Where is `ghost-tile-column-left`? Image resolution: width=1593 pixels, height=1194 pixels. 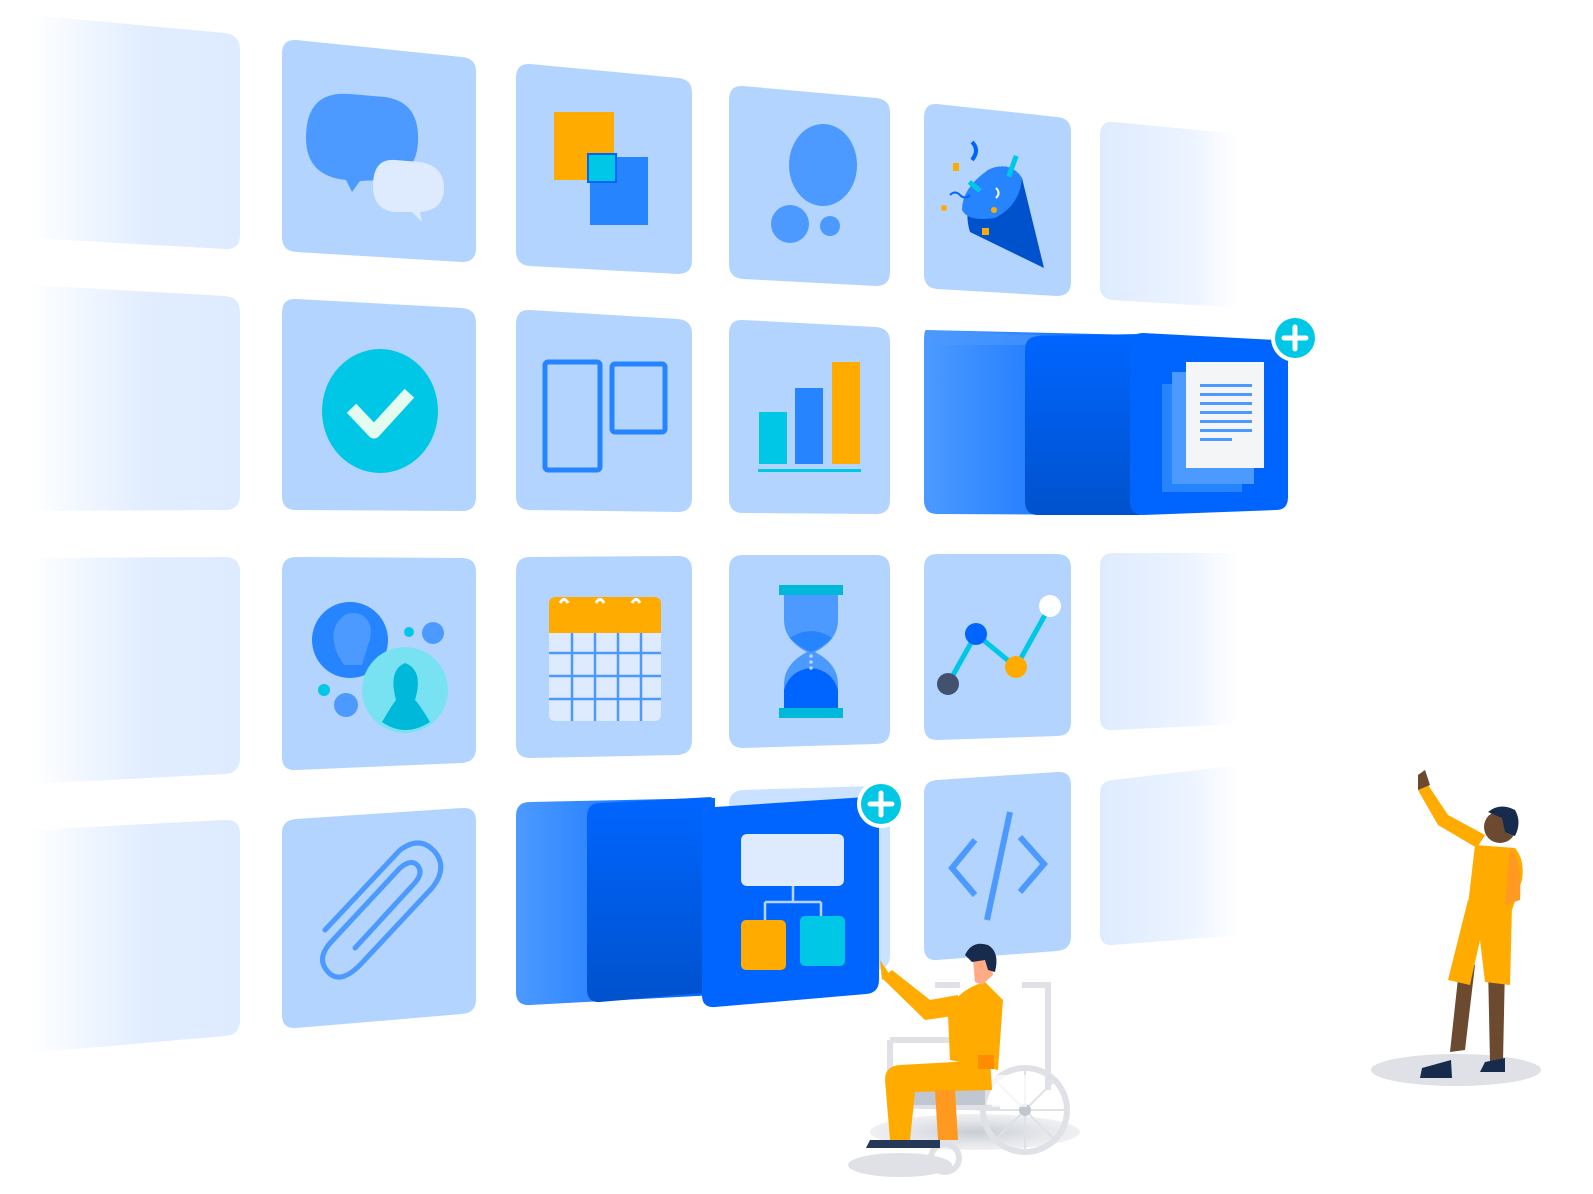
ghost-tile-column-left is located at coordinates (135, 534).